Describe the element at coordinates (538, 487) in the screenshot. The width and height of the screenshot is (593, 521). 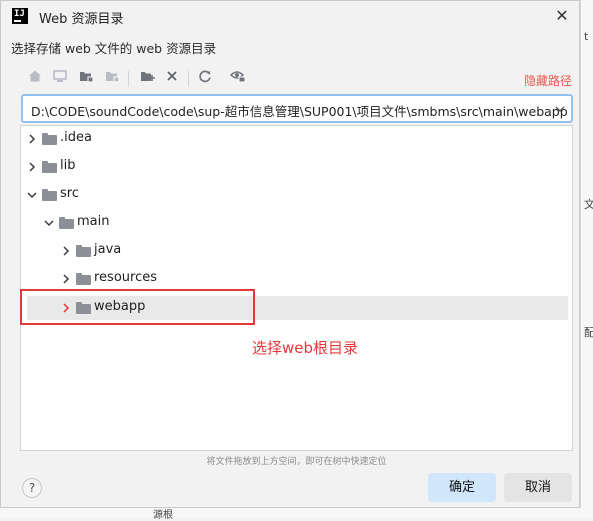
I see `cancel-button: 取消` at that location.